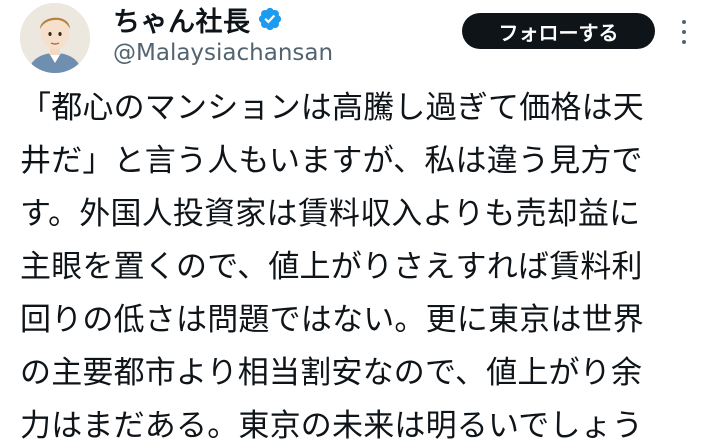 The height and width of the screenshot is (444, 719). I want to click on post-text-line: 主眼を置くので、値上がりさえすれば賃料利, so click(331, 267).